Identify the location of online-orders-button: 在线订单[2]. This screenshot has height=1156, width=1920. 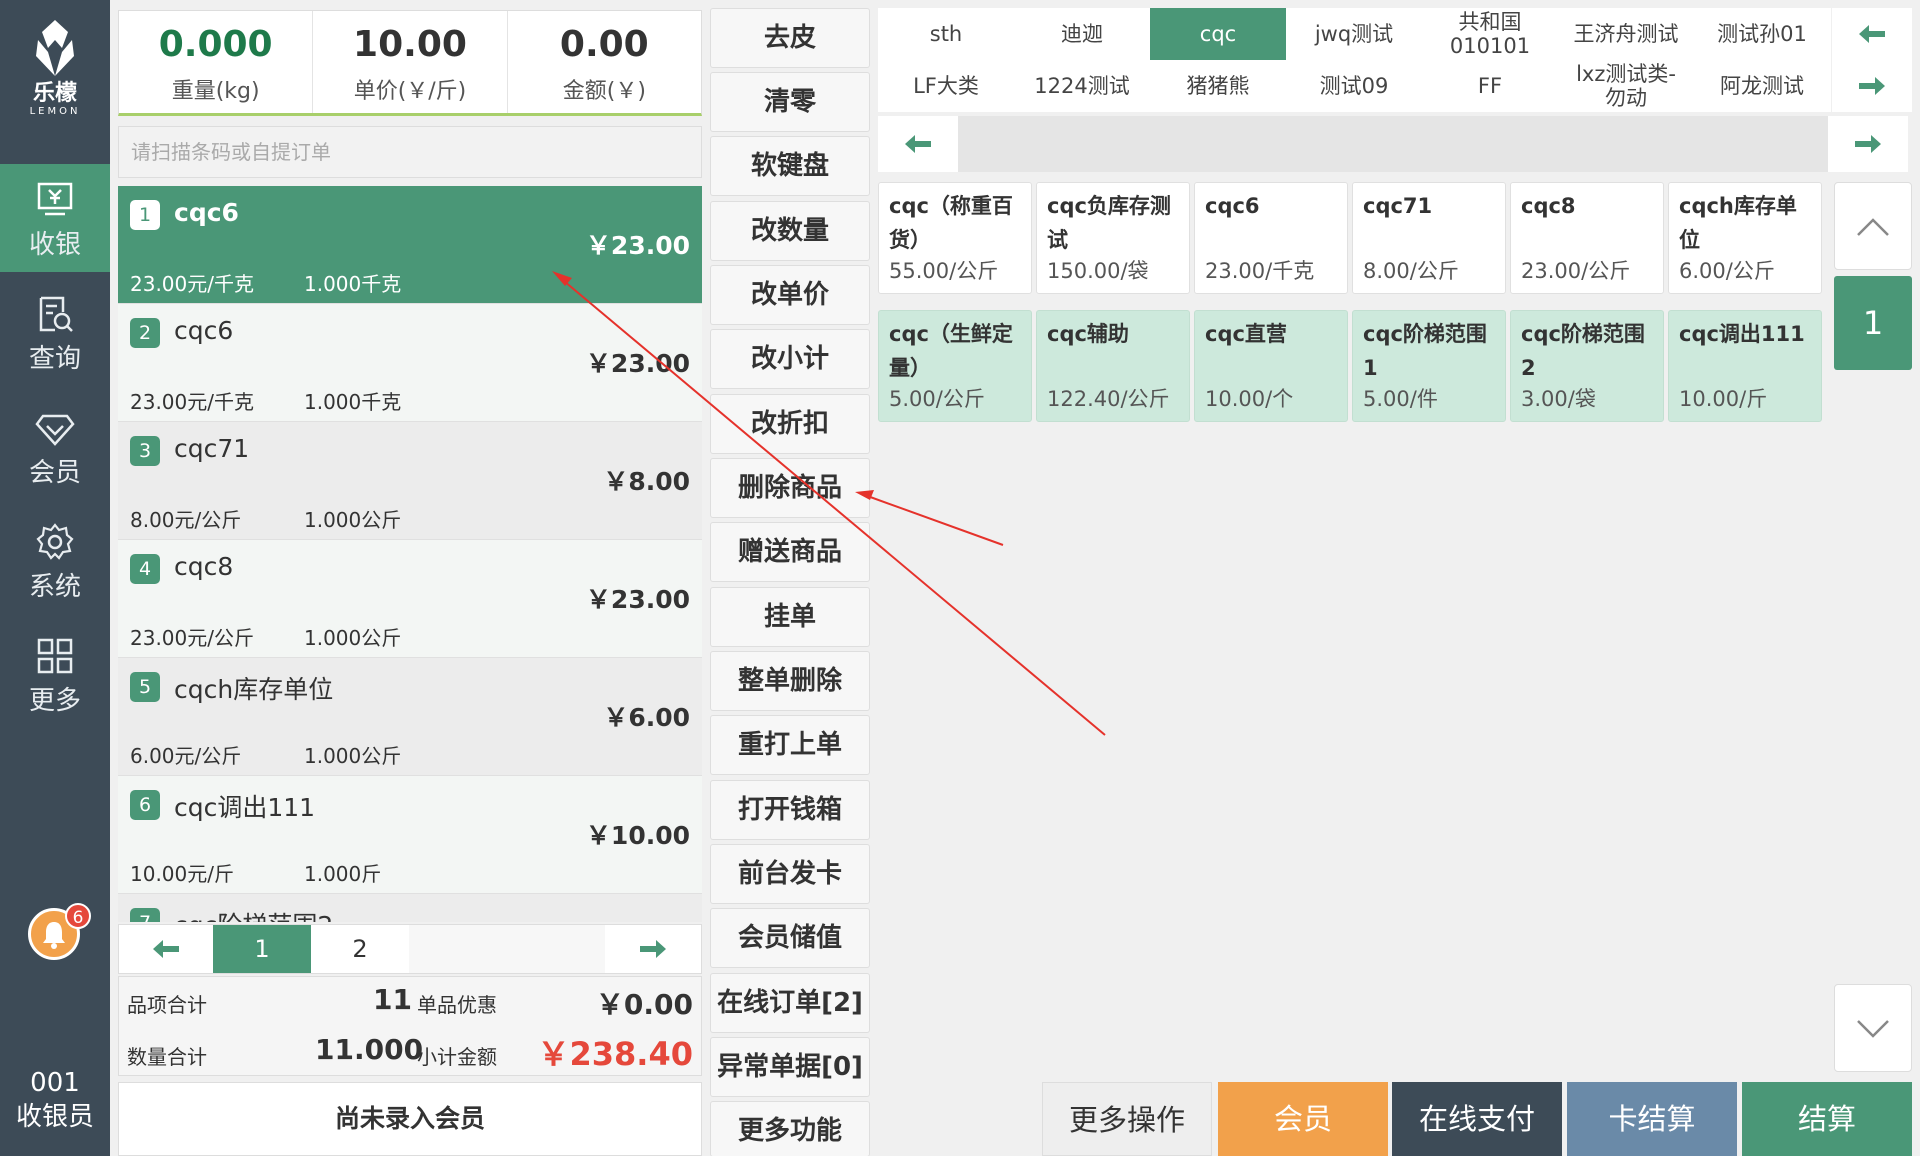
(790, 1003).